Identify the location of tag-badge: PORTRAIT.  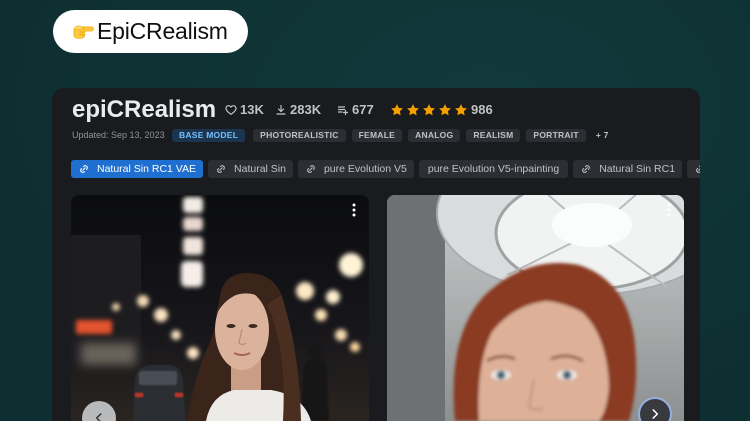
(556, 135).